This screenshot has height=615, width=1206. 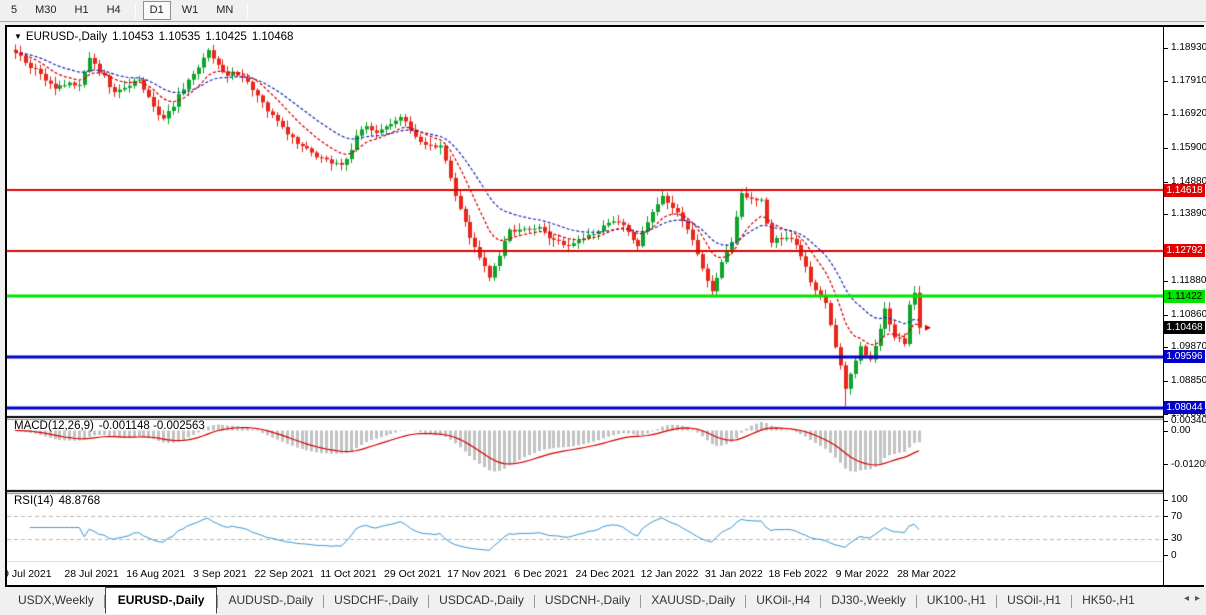 What do you see at coordinates (54, 426) in the screenshot?
I see `macd-label: MACD(12,26,9)` at bounding box center [54, 426].